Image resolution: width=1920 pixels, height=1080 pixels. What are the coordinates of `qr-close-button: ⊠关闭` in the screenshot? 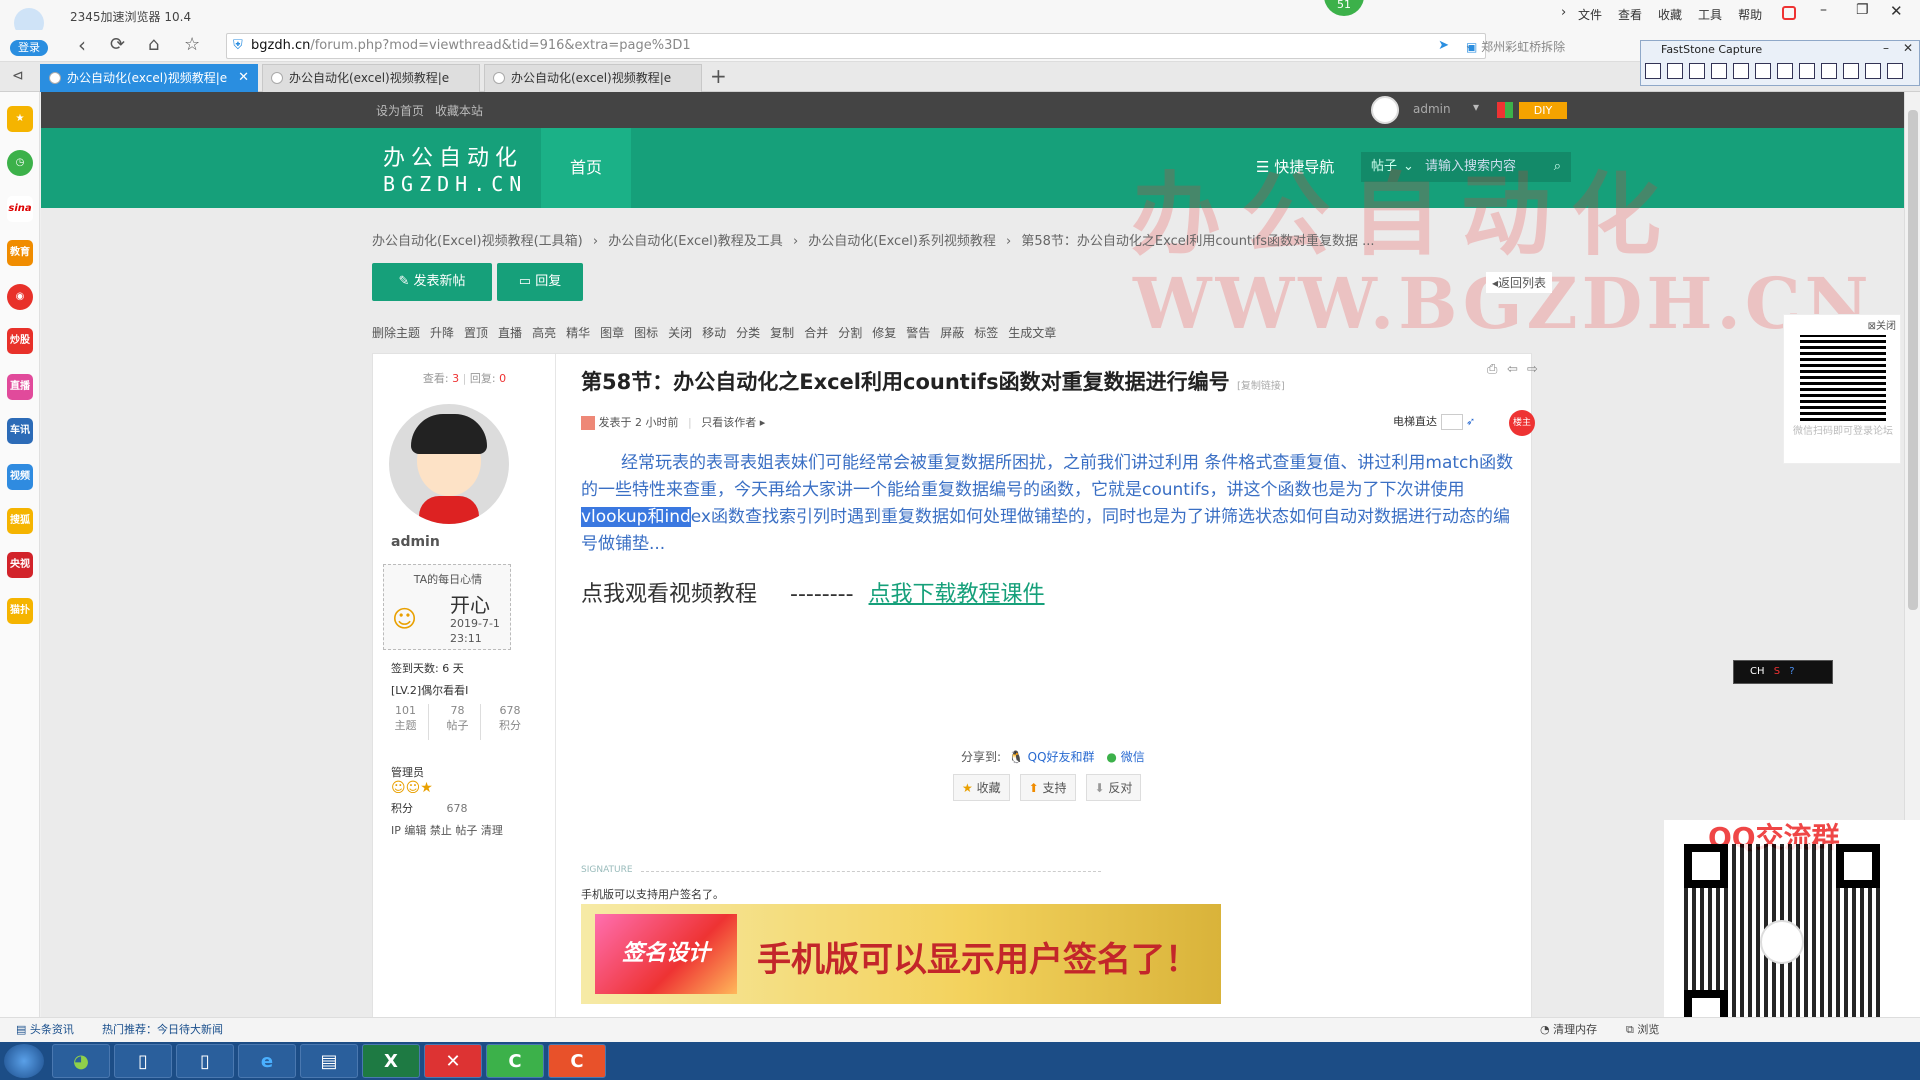 It's located at (1882, 324).